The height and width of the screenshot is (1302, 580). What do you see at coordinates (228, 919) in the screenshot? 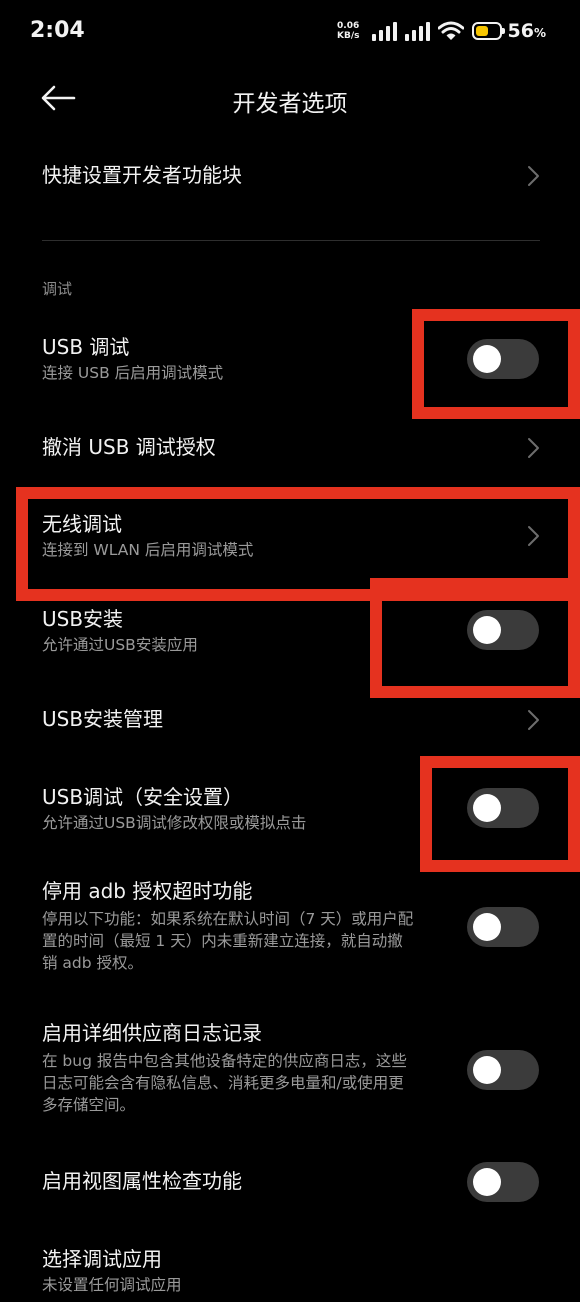
I see `row-subtitle-line-1: 停用以下功能：如果系统在默认时间（7 天）或用户配` at bounding box center [228, 919].